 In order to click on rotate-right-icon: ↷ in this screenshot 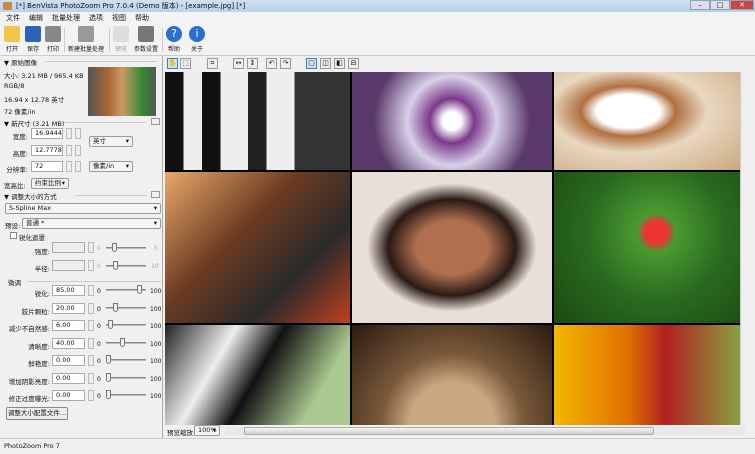, I will do `click(285, 63)`.